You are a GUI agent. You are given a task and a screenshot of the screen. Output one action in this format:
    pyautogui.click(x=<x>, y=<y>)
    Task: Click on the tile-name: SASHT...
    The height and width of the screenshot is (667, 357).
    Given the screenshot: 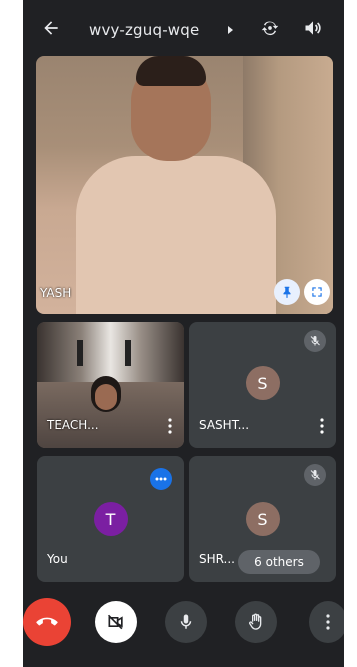 What is the action you would take?
    pyautogui.click(x=224, y=425)
    